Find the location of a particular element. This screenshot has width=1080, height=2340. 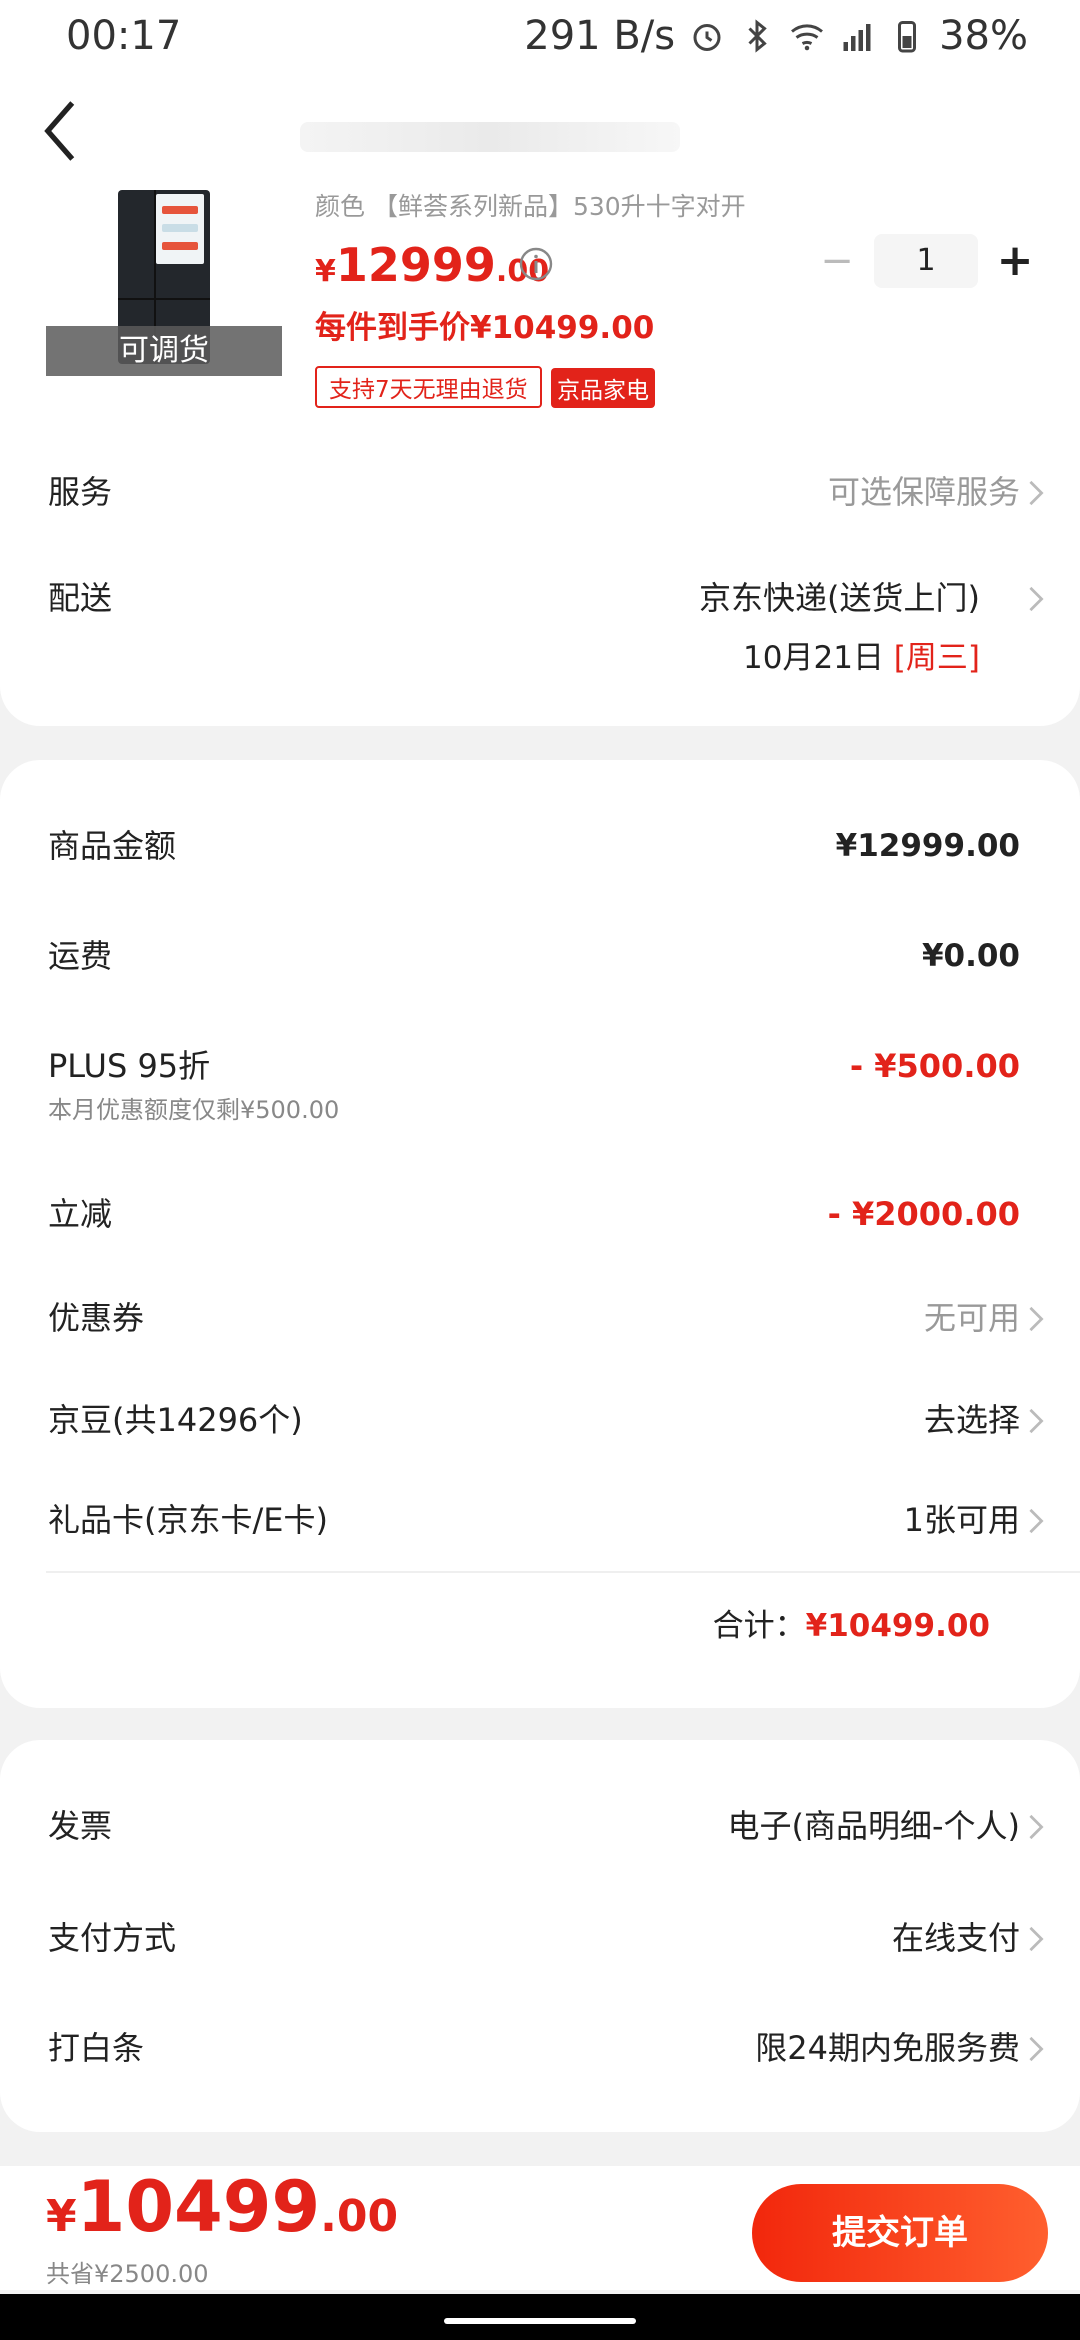

checkout-price: ¥ 10499 .00 is located at coordinates (222, 2207).